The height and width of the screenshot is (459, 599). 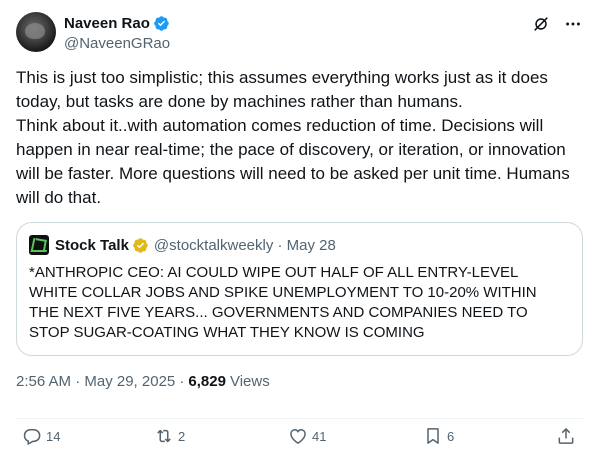 What do you see at coordinates (244, 245) in the screenshot?
I see `quoted-handle-date: @stocktalkweekly · May 28` at bounding box center [244, 245].